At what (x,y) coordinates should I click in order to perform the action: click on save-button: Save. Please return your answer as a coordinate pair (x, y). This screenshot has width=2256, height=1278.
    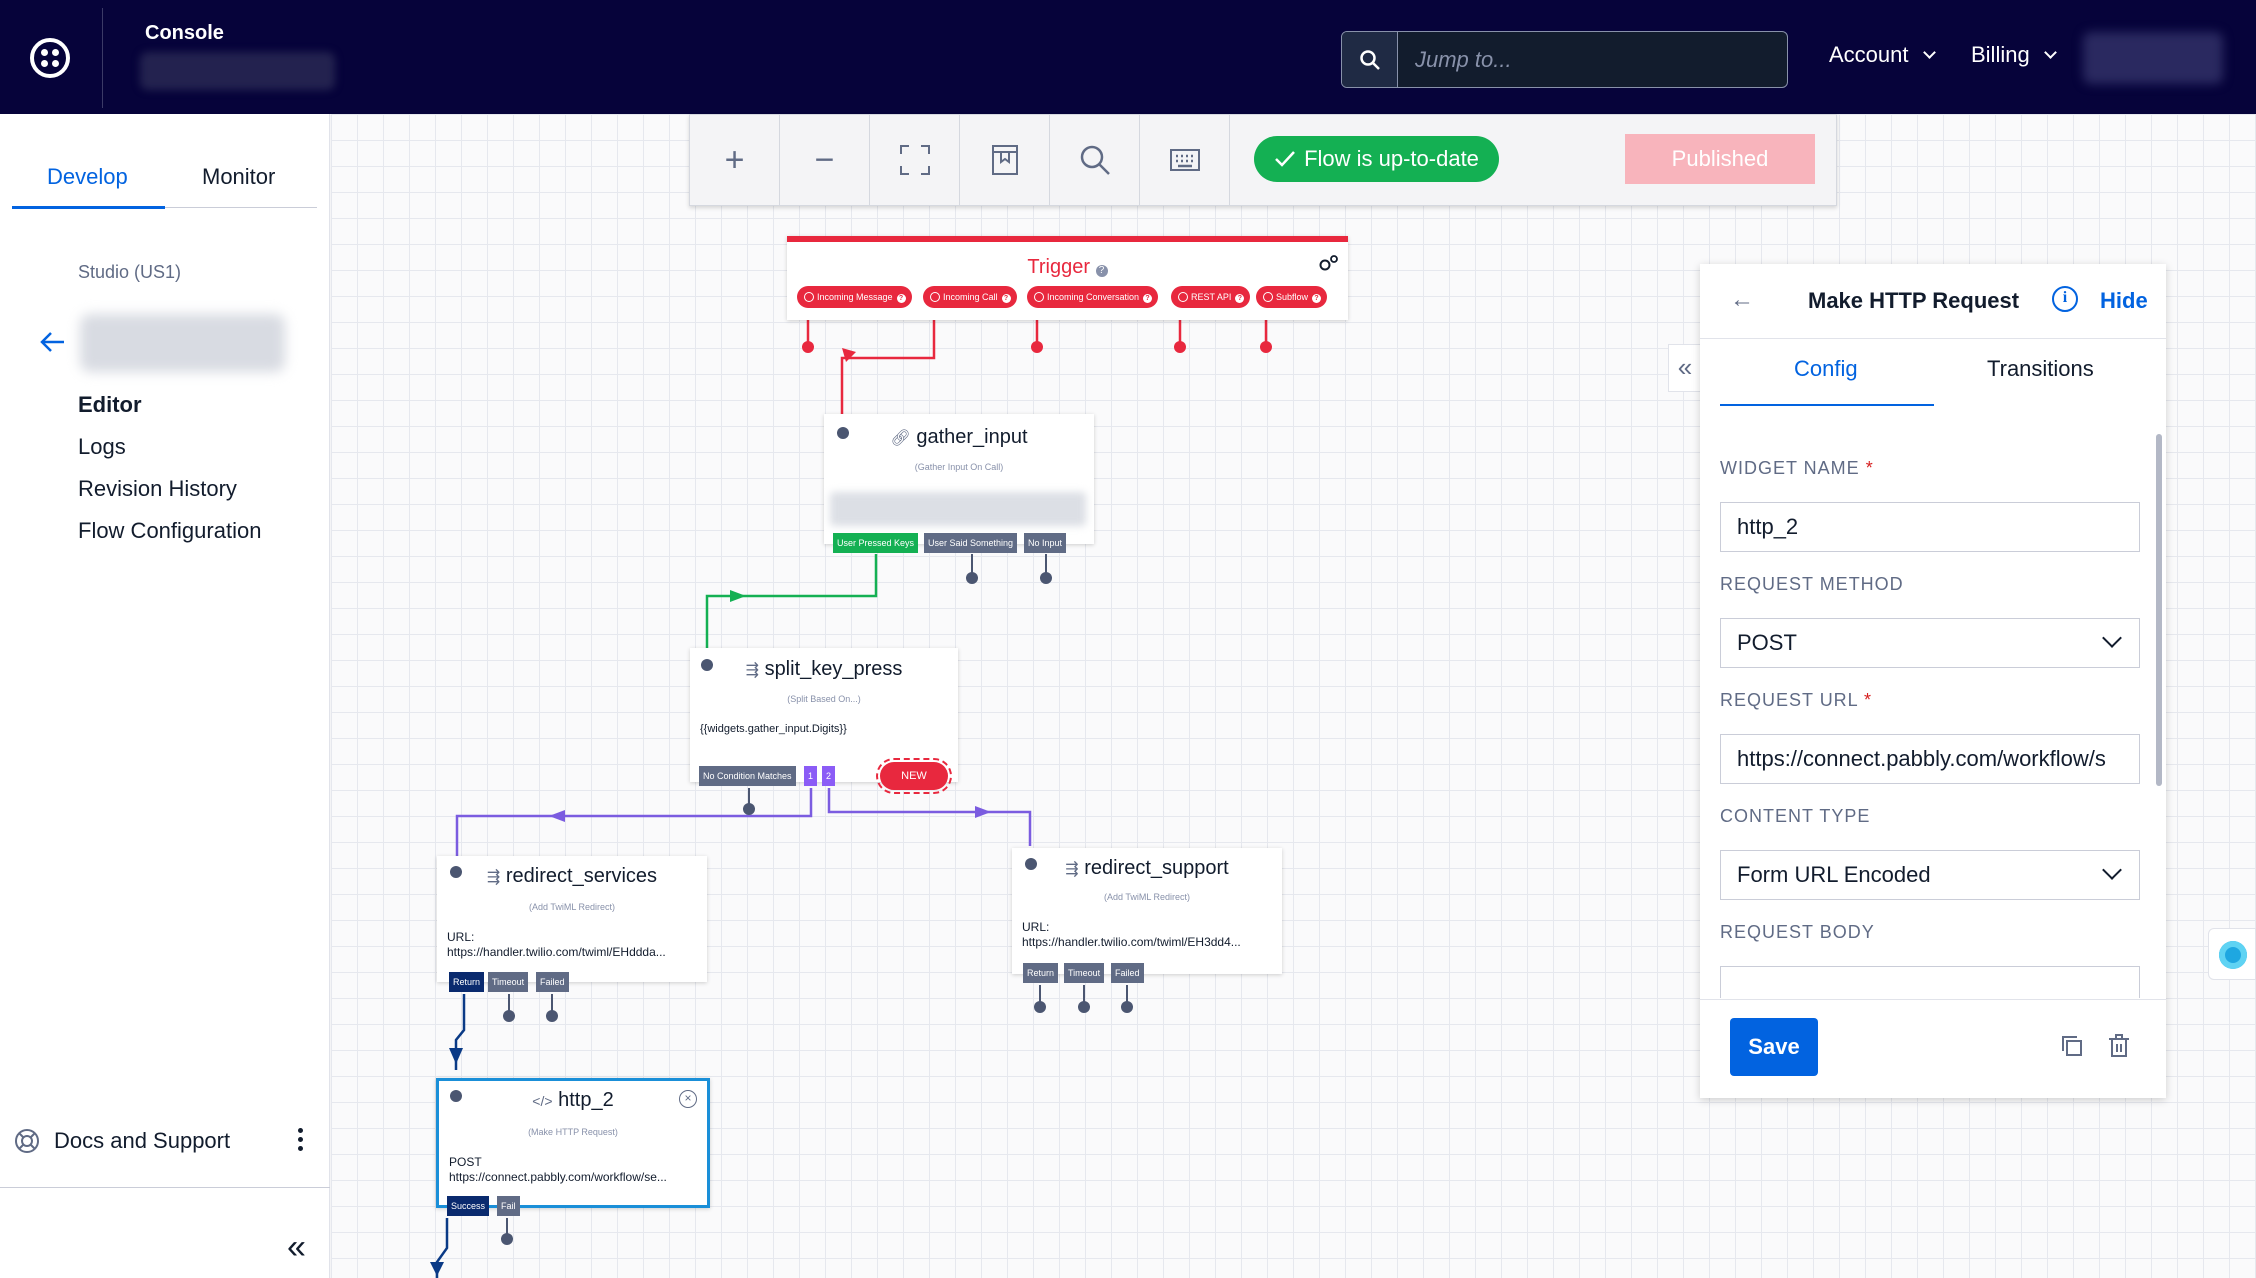
    Looking at the image, I should click on (1774, 1047).